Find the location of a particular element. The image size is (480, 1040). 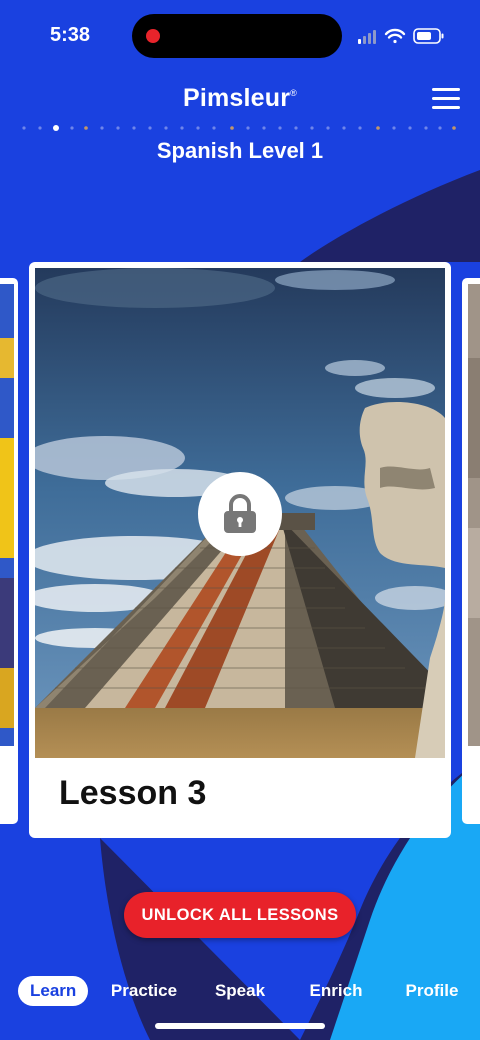

unlock-all-lessons-button: UNLOCK ALL LESSONS is located at coordinates (240, 915).